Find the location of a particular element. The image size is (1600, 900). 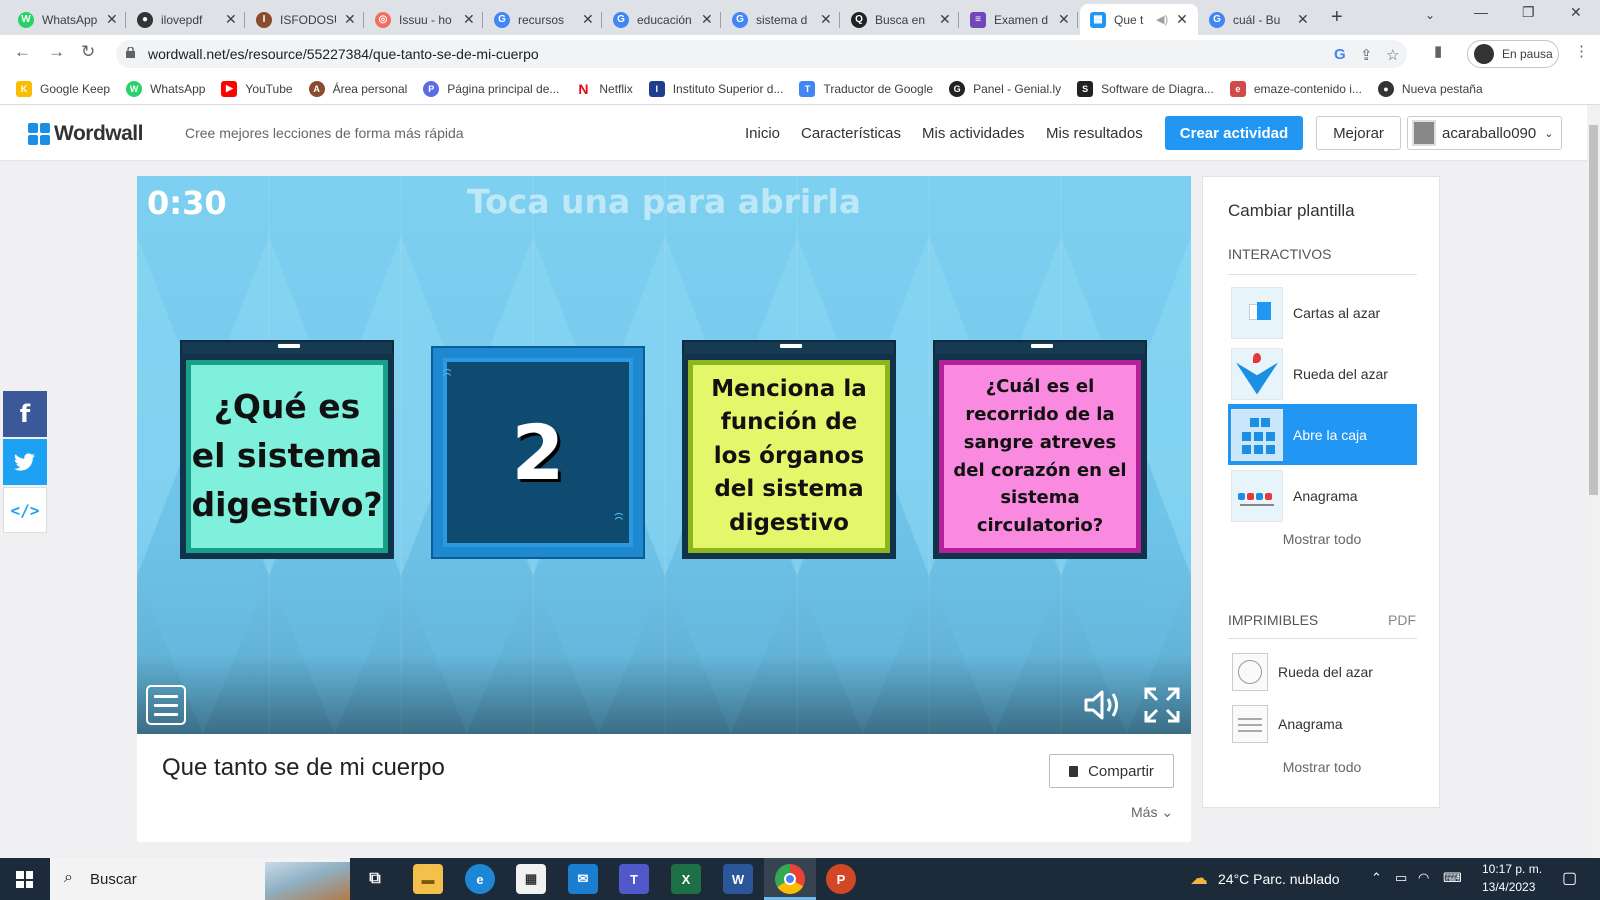

chrome-icon is located at coordinates (790, 879).